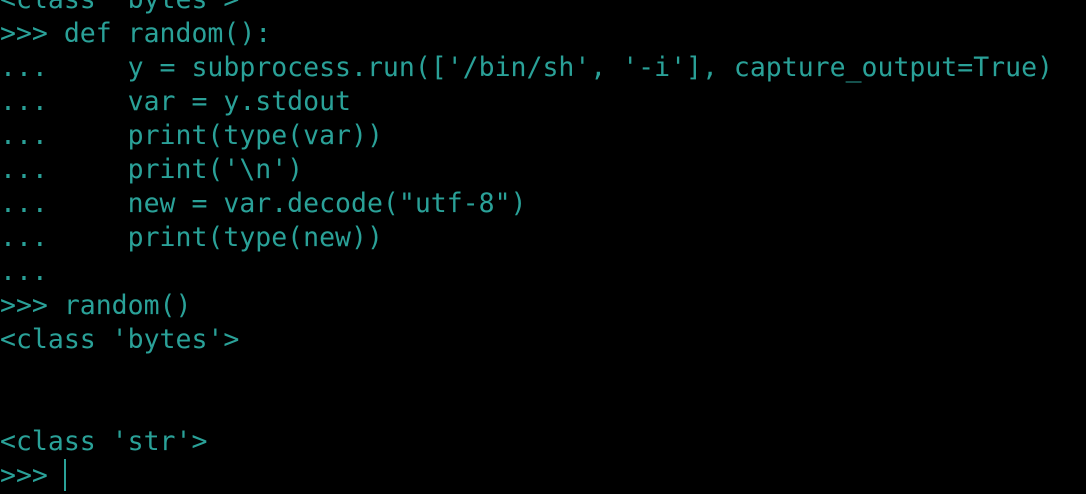  Describe the element at coordinates (64, 475) in the screenshot. I see `text-cursor` at that location.